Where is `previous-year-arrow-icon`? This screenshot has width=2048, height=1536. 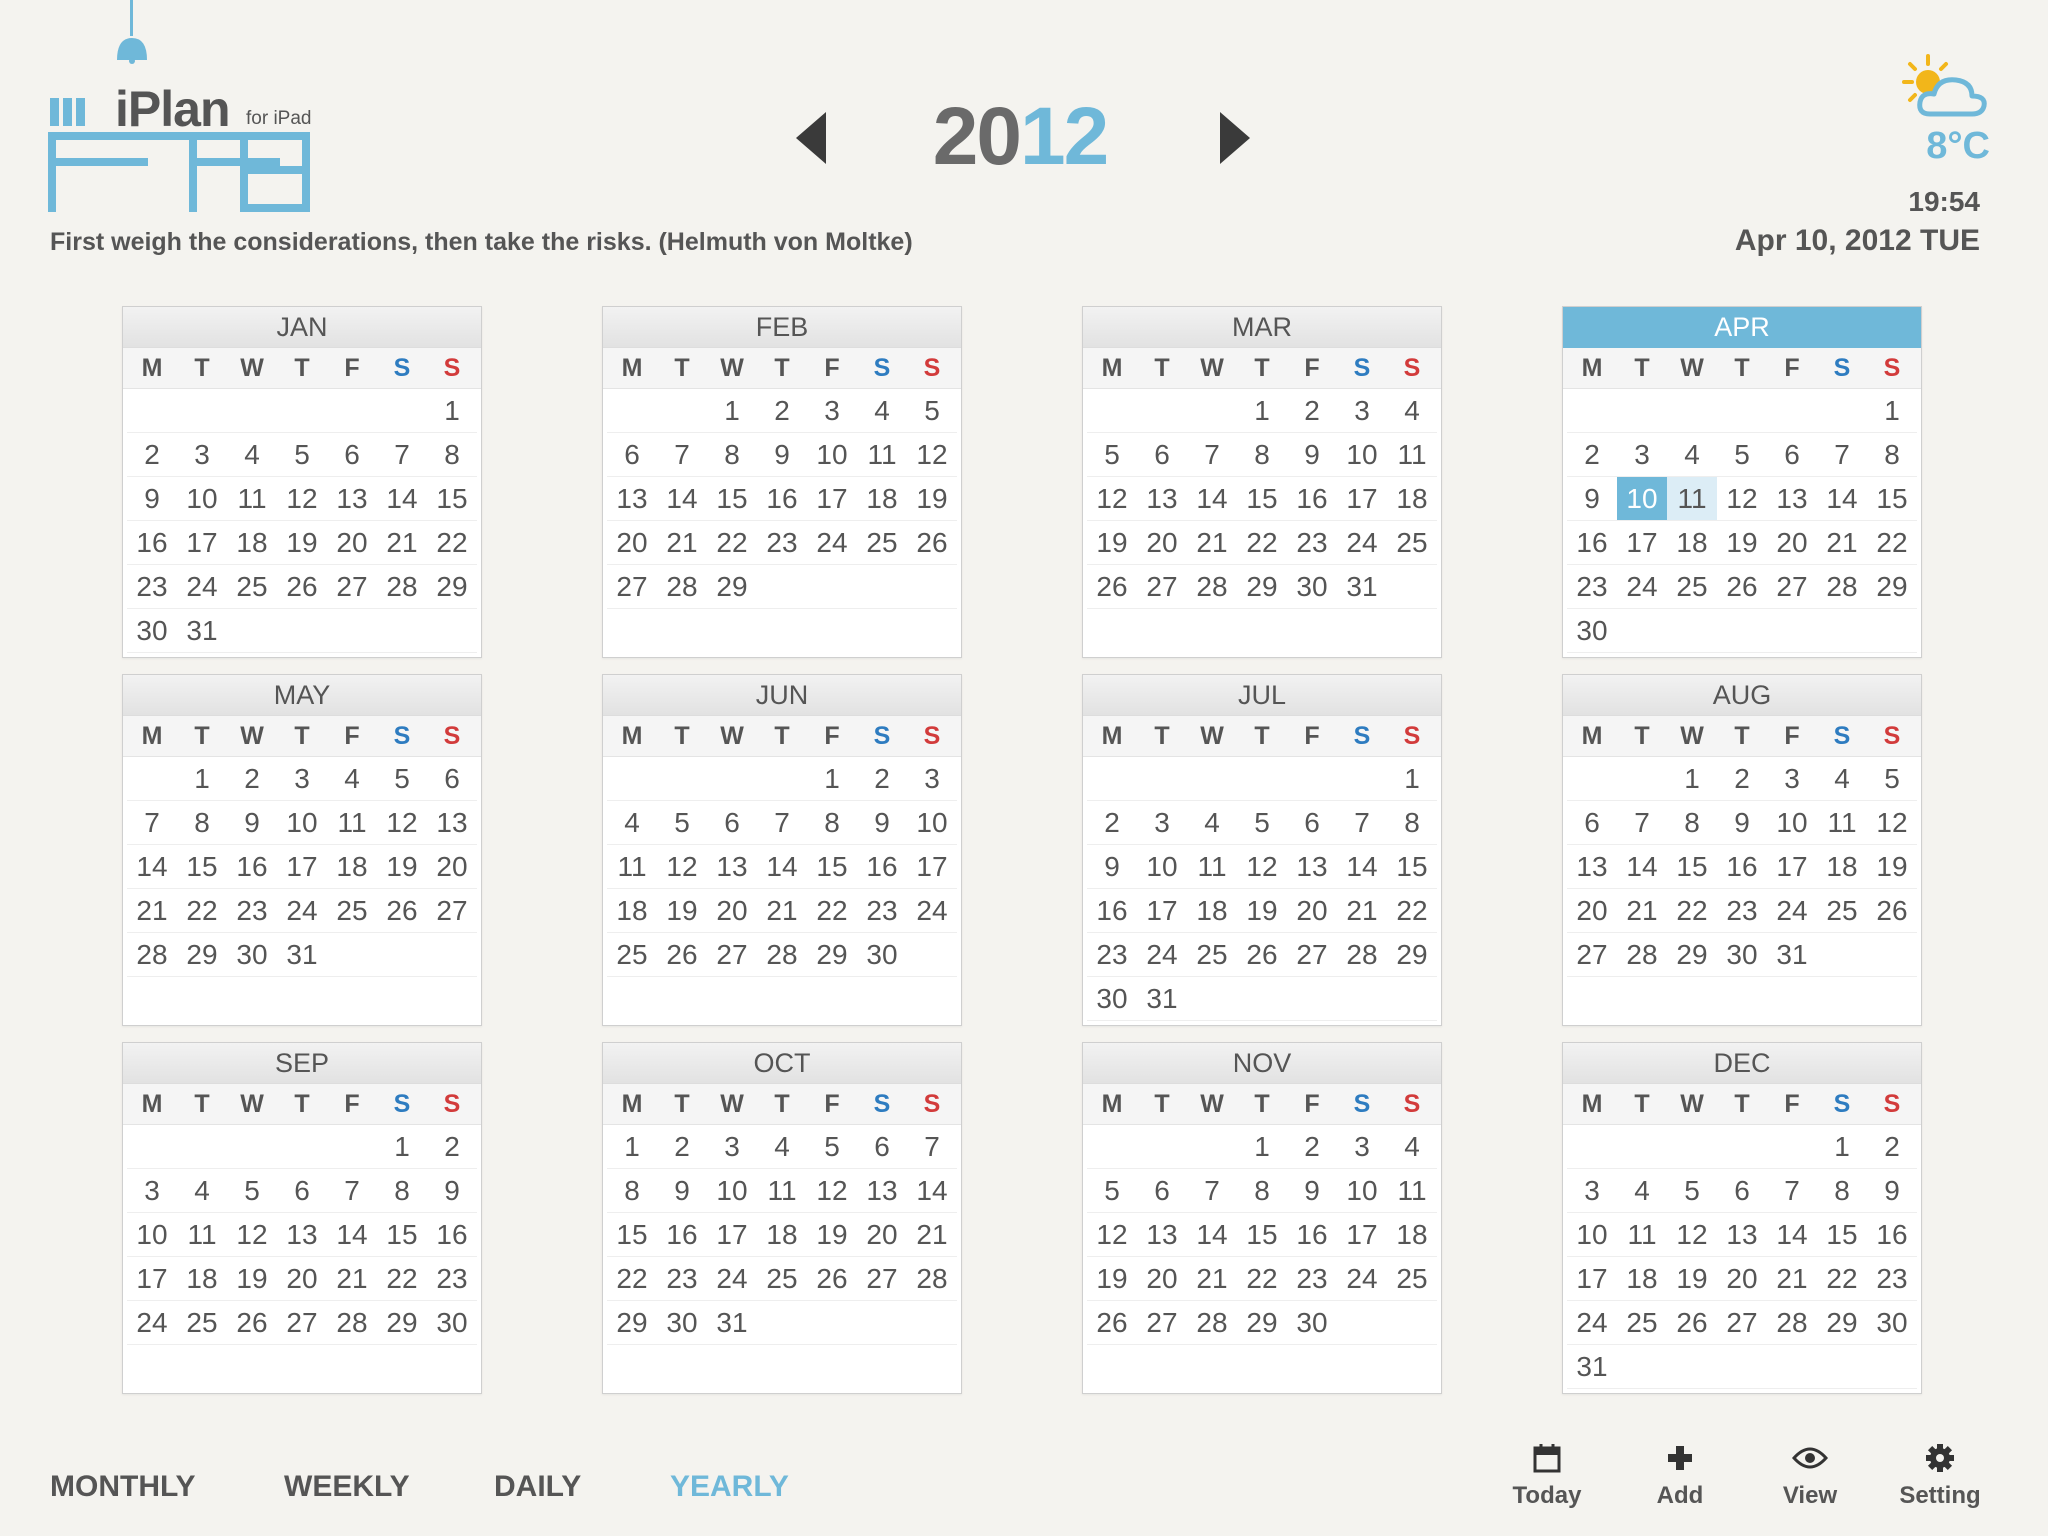 previous-year-arrow-icon is located at coordinates (810, 138).